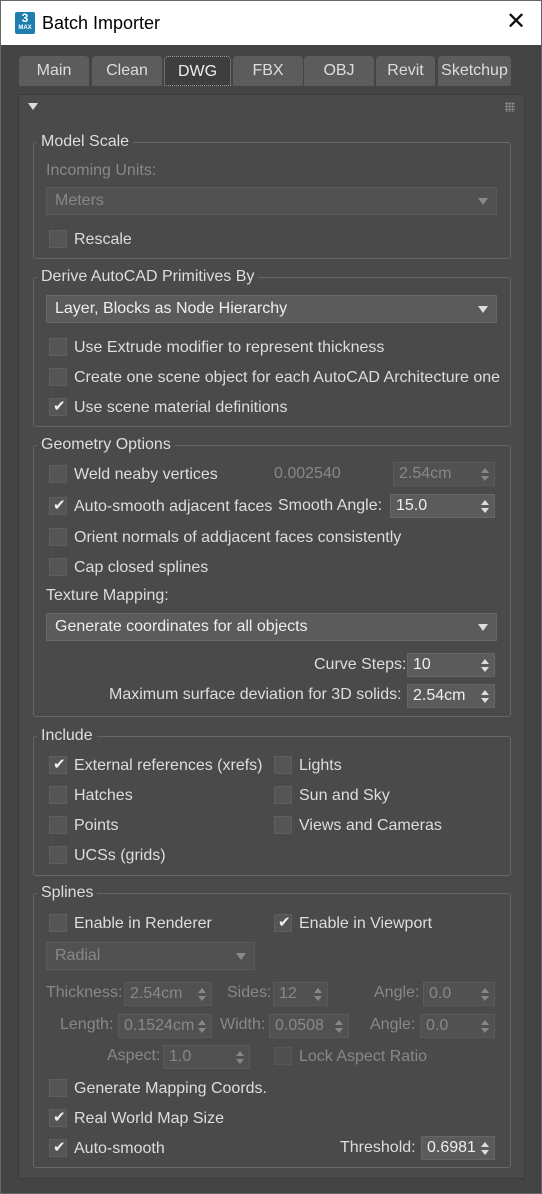 This screenshot has height=1194, width=542. I want to click on texture-mapping-label: Texture Mapping:, so click(107, 595).